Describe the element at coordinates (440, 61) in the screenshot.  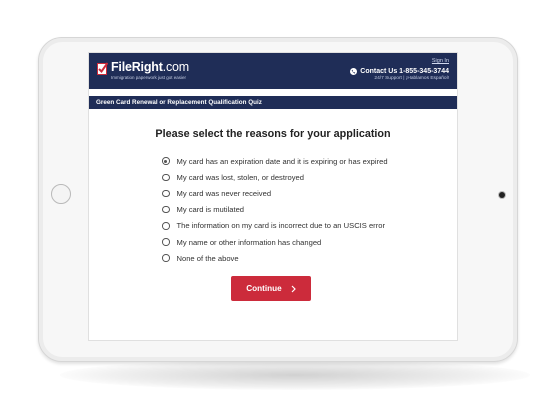
I see `sign-in-link: Sign In` at that location.